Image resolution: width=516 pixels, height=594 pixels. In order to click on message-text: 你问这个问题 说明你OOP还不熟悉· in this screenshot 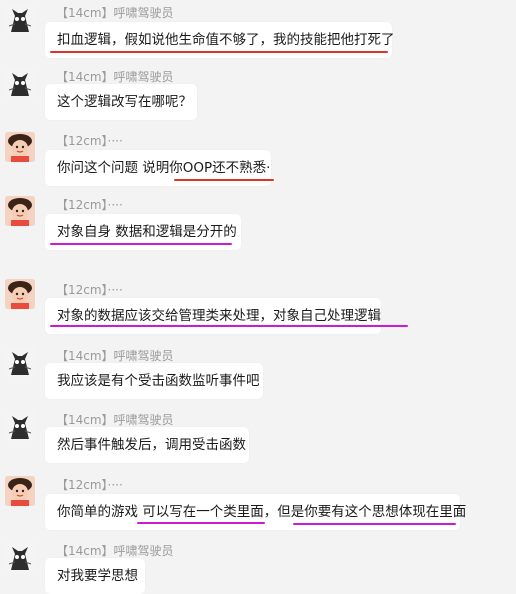, I will do `click(164, 168)`.